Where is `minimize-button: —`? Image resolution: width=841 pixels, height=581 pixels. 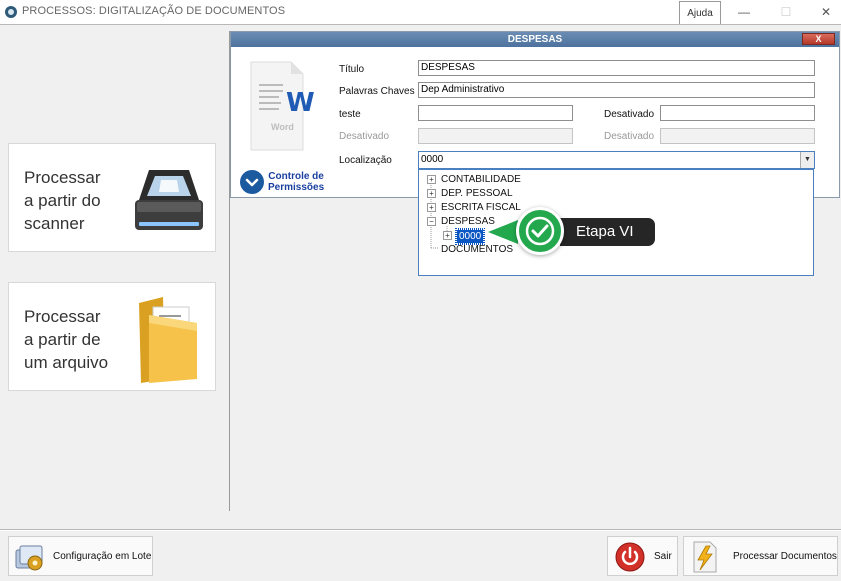
minimize-button: — is located at coordinates (744, 12).